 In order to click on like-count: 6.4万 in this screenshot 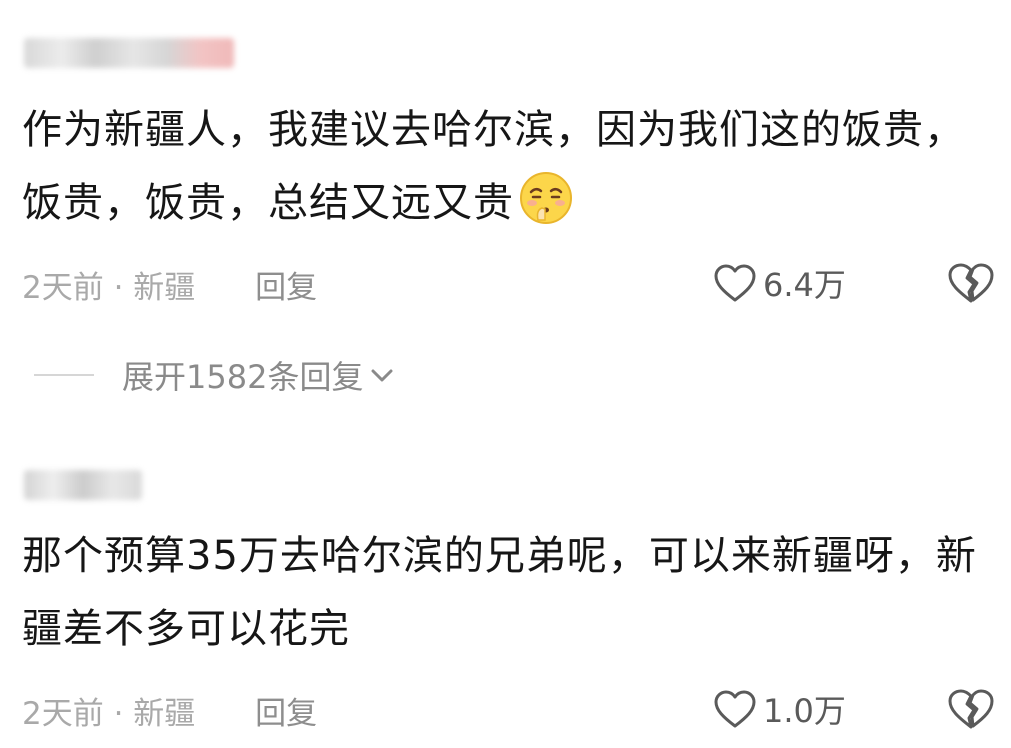, I will do `click(804, 285)`.